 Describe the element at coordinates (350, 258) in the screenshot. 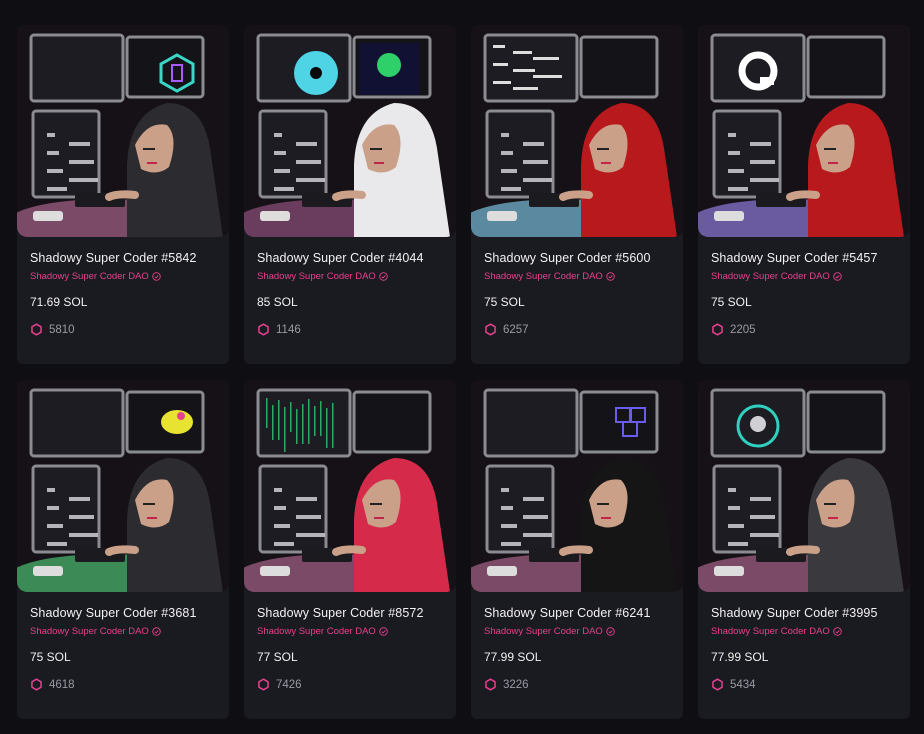

I see `nft-title: Shadowy Super Coder #4044` at that location.